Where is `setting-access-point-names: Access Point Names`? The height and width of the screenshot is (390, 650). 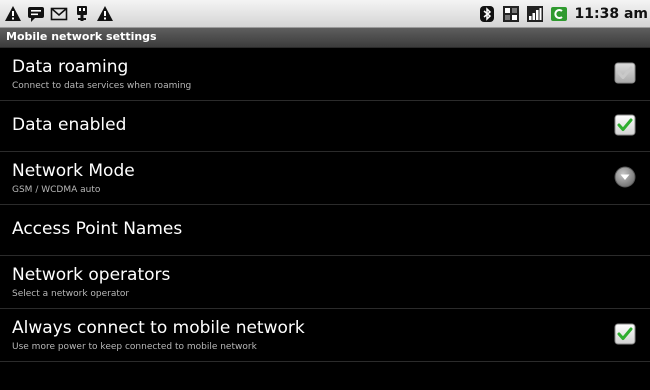
setting-access-point-names: Access Point Names is located at coordinates (325, 230).